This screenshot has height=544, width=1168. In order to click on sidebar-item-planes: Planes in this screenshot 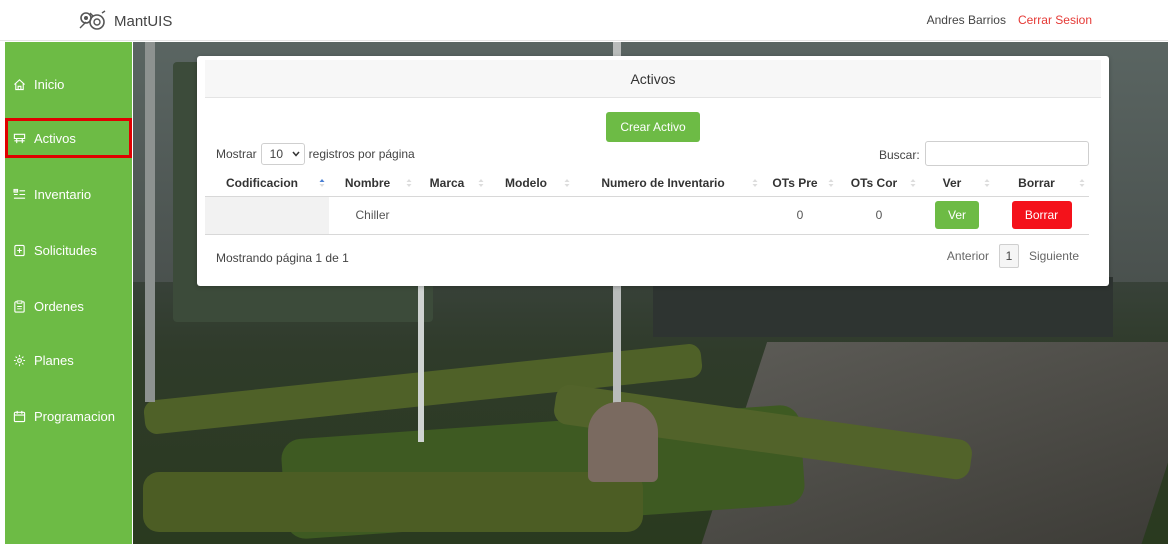, I will do `click(68, 360)`.